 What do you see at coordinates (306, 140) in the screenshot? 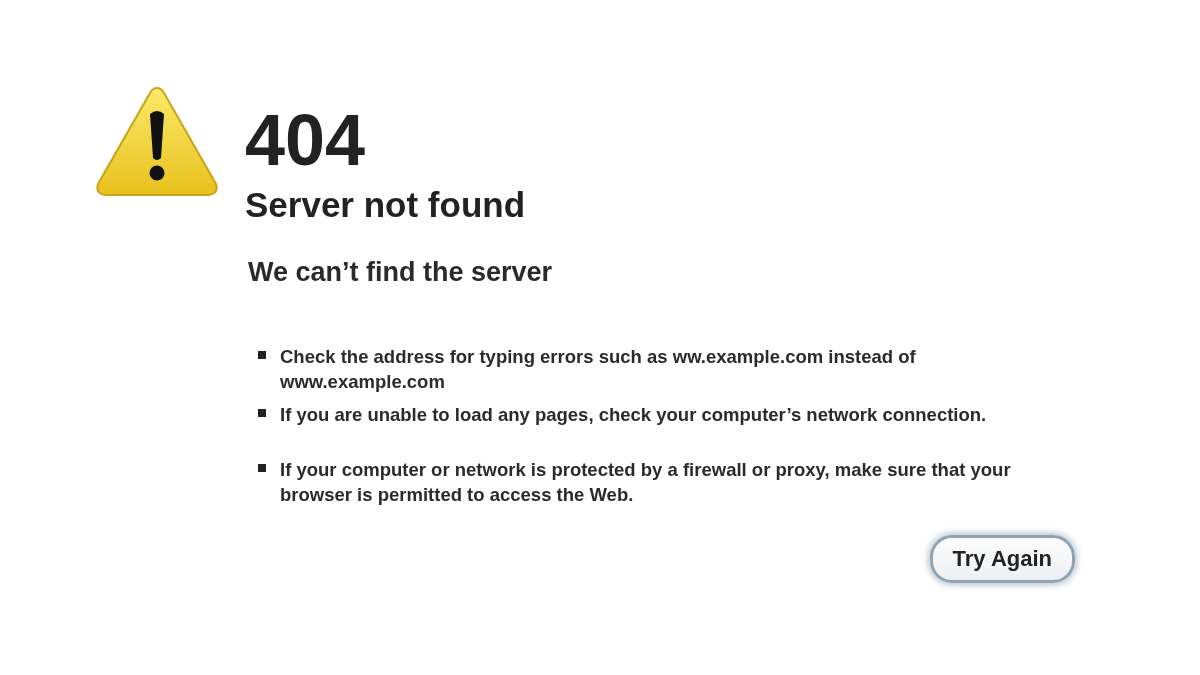
I see `error-code: 404` at bounding box center [306, 140].